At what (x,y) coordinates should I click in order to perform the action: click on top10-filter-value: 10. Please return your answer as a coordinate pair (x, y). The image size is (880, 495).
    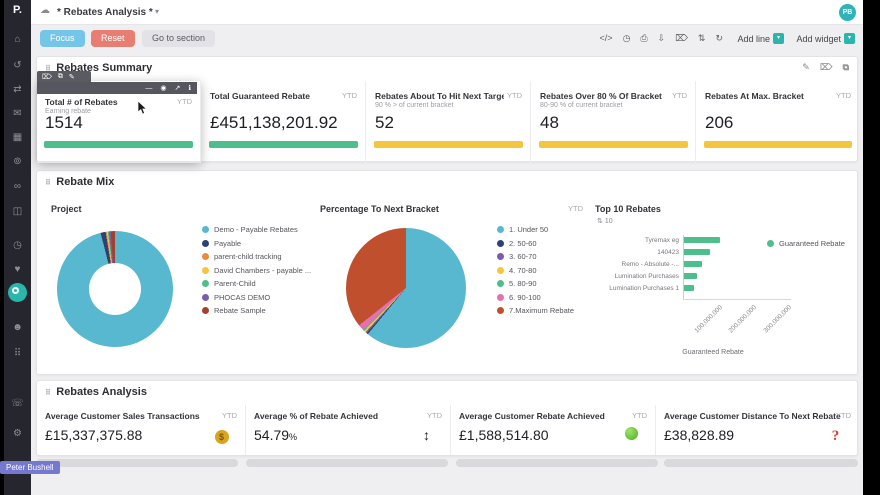
    Looking at the image, I should click on (608, 221).